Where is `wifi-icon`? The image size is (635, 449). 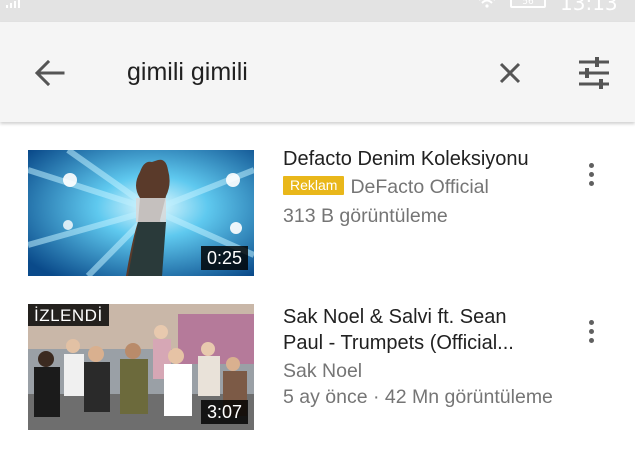 wifi-icon is located at coordinates (487, 4).